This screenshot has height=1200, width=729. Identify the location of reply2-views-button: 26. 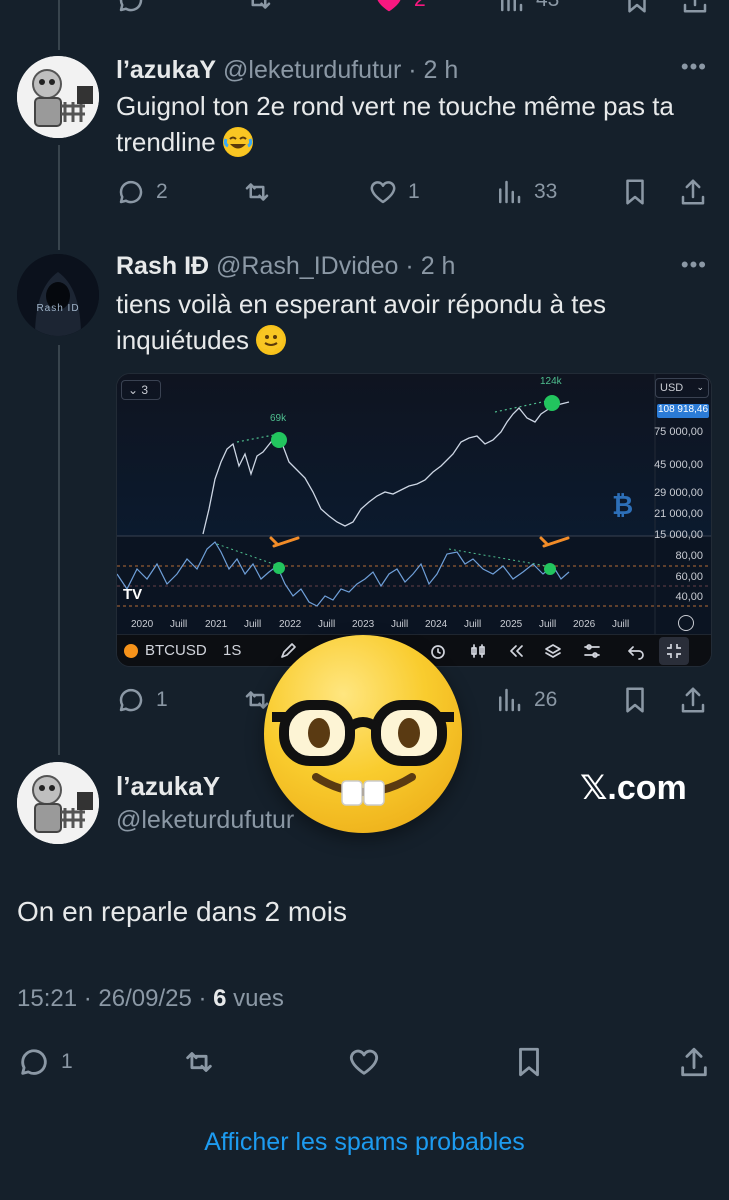
(525, 700).